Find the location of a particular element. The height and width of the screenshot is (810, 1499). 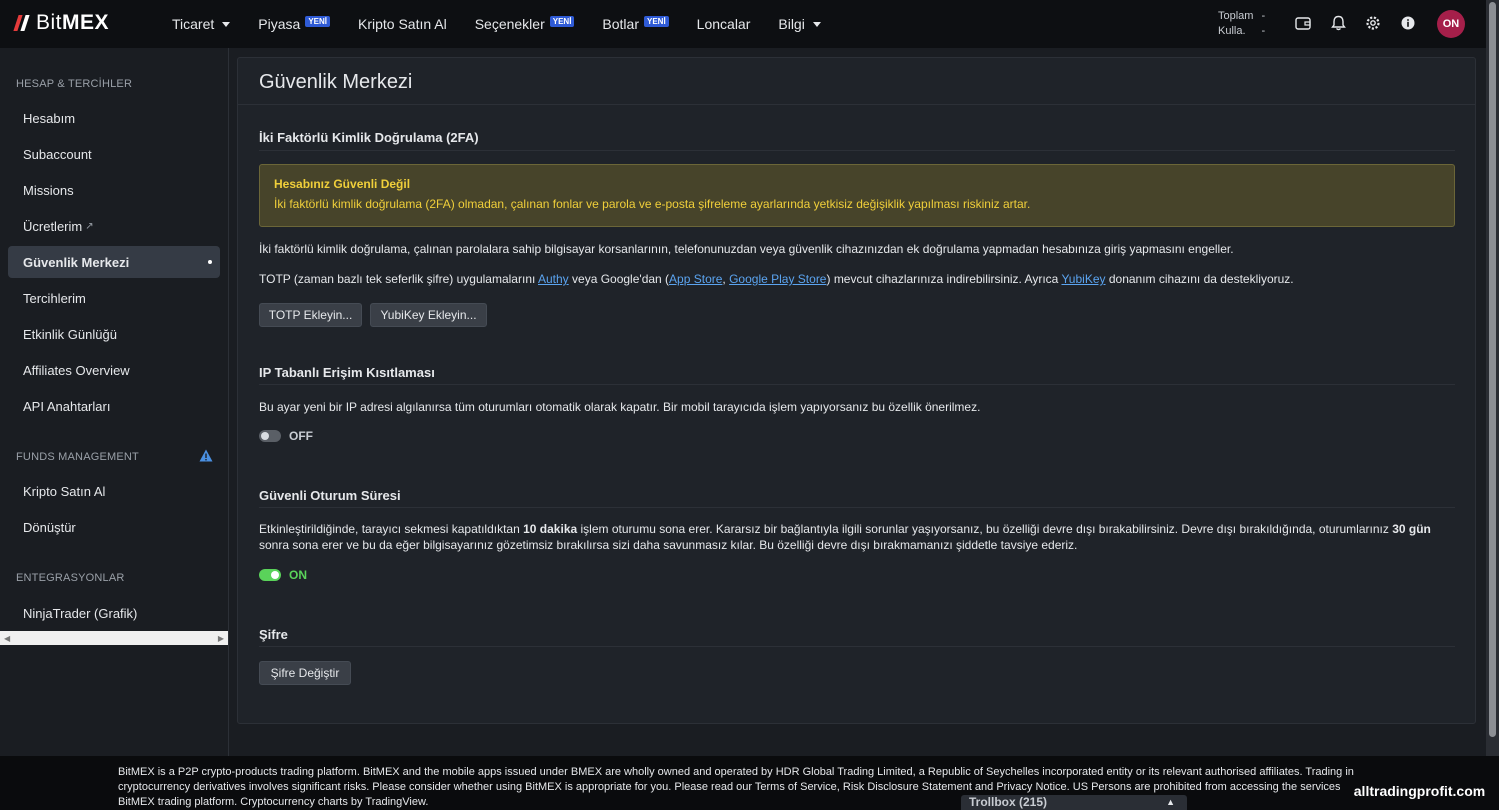

sidebar-item-ninjatrader: NinjaTrader (Grafik) is located at coordinates (114, 613).